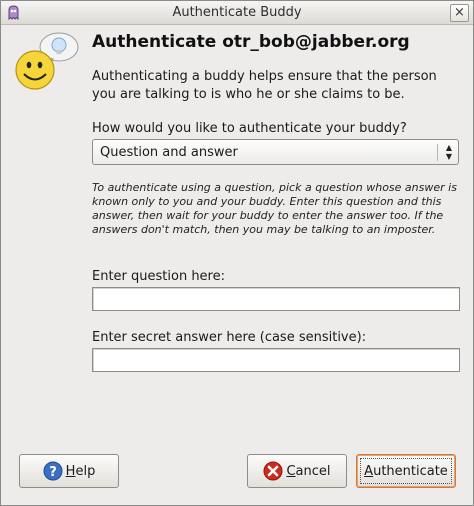 The height and width of the screenshot is (506, 474). What do you see at coordinates (276, 299) in the screenshot?
I see `question-input` at bounding box center [276, 299].